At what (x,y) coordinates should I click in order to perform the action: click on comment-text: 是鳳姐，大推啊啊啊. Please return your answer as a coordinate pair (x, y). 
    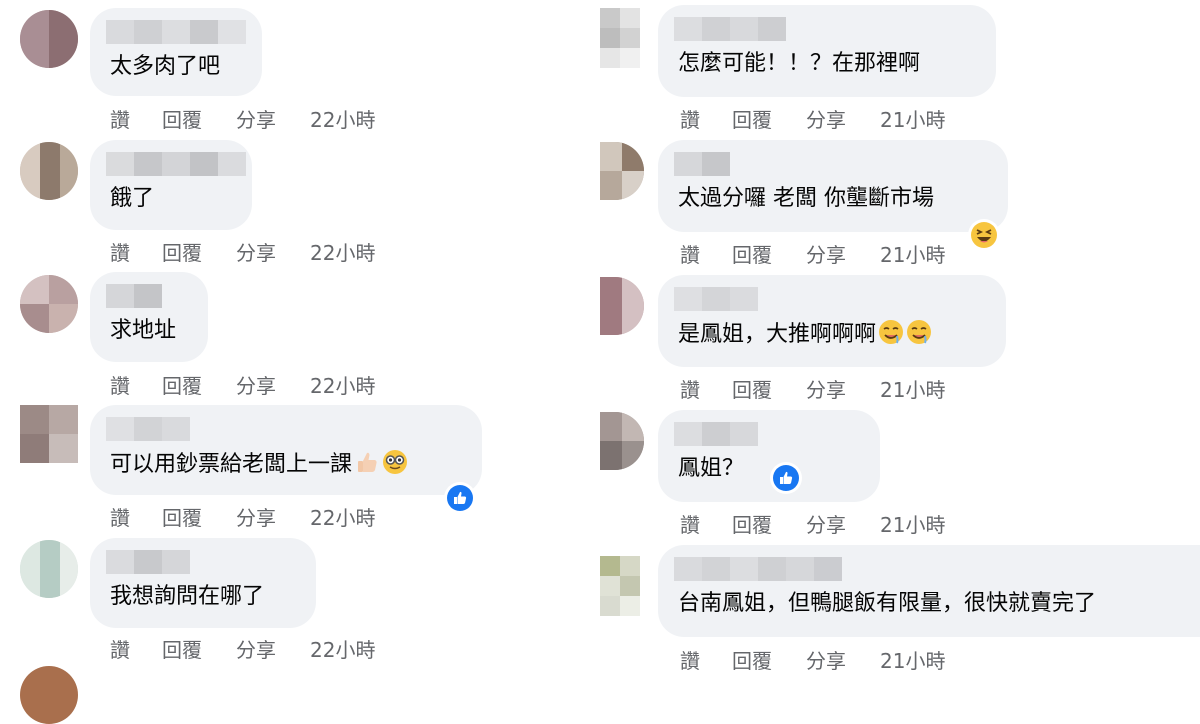
    Looking at the image, I should click on (805, 334).